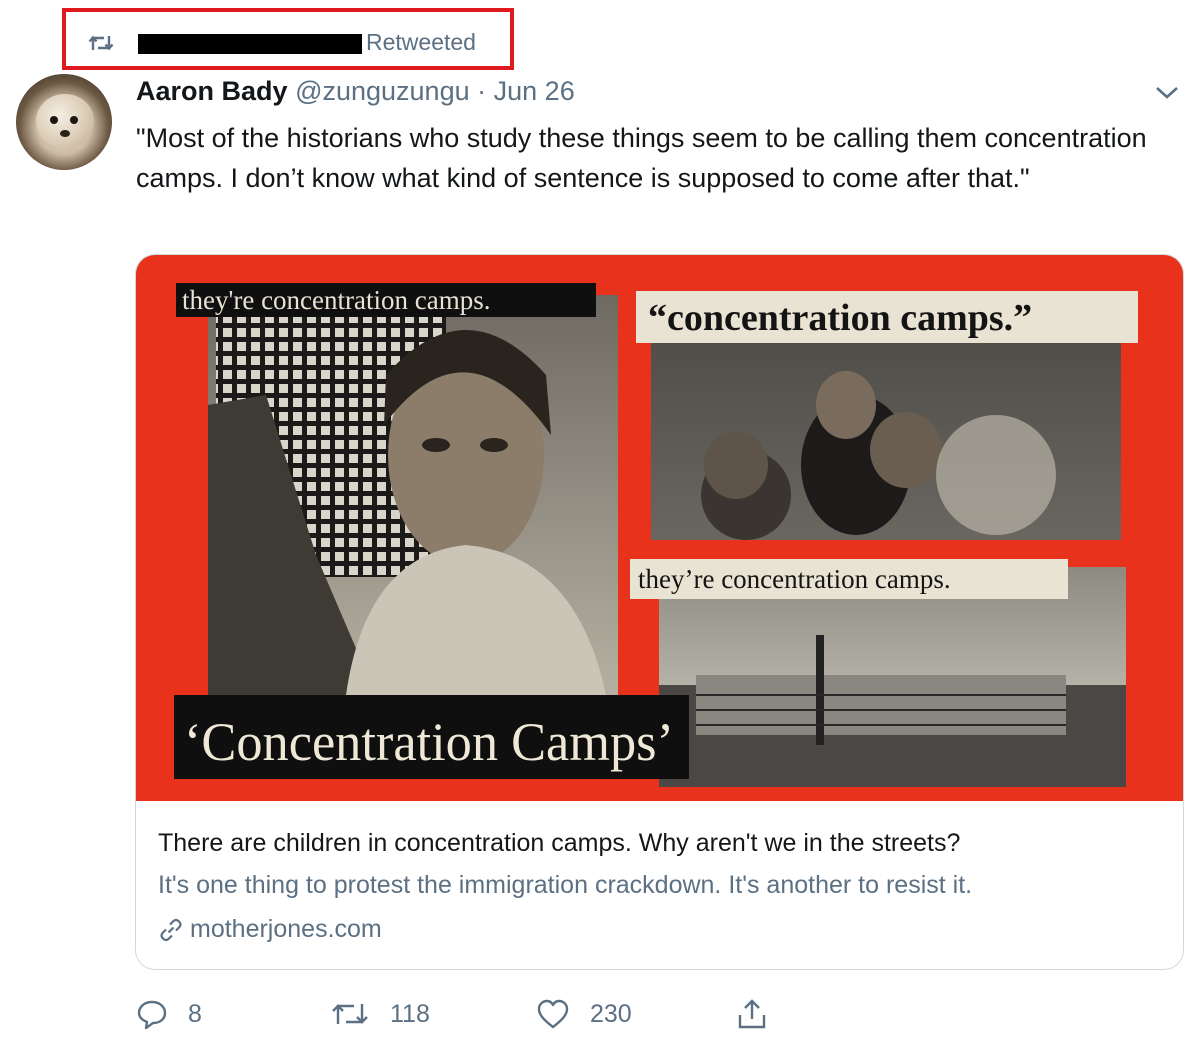 The image size is (1200, 1057). Describe the element at coordinates (584, 1014) in the screenshot. I see `like-button: 230` at that location.